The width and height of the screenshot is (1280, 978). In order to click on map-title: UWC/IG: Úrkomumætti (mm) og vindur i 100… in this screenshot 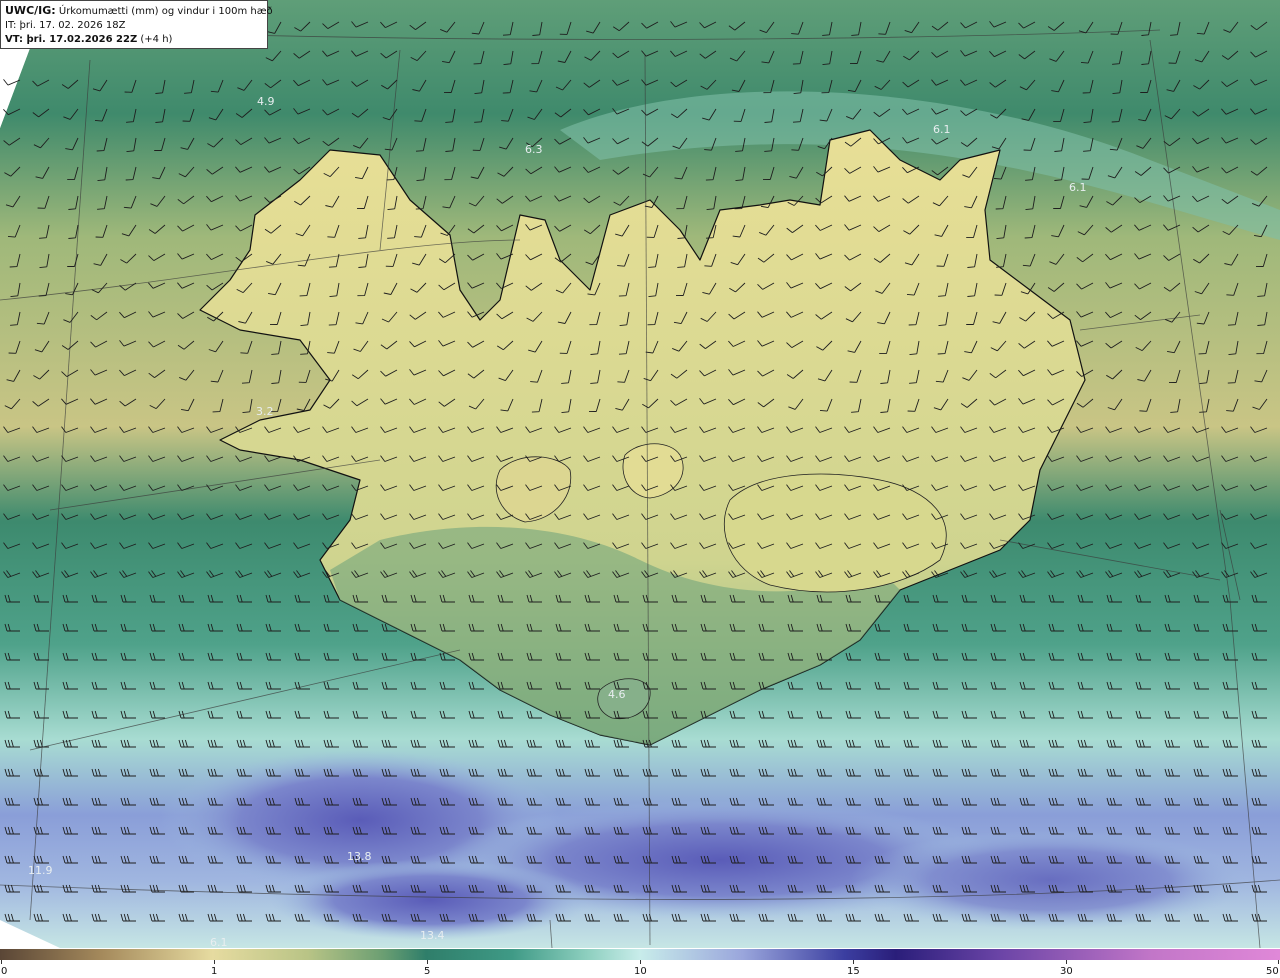, I will do `click(139, 11)`.